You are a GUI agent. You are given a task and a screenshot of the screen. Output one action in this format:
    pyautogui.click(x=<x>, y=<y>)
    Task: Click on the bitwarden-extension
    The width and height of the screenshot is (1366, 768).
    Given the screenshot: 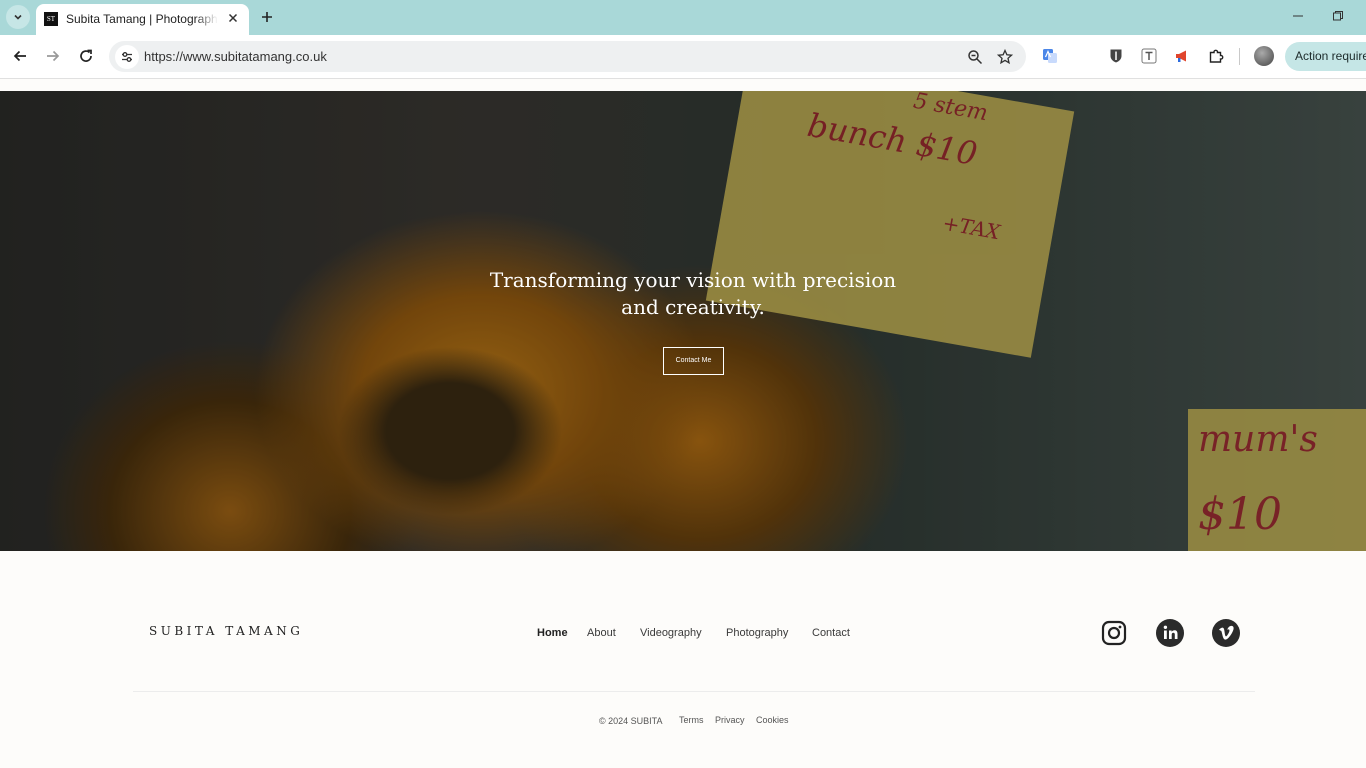 What is the action you would take?
    pyautogui.click(x=1116, y=56)
    